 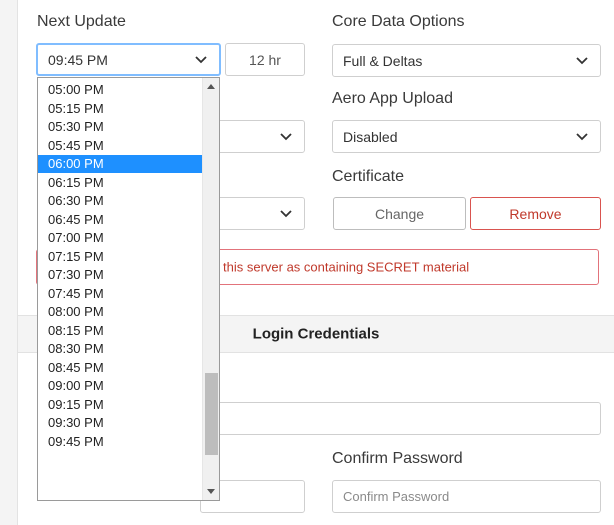 What do you see at coordinates (400, 418) in the screenshot?
I see `hidden-login-input` at bounding box center [400, 418].